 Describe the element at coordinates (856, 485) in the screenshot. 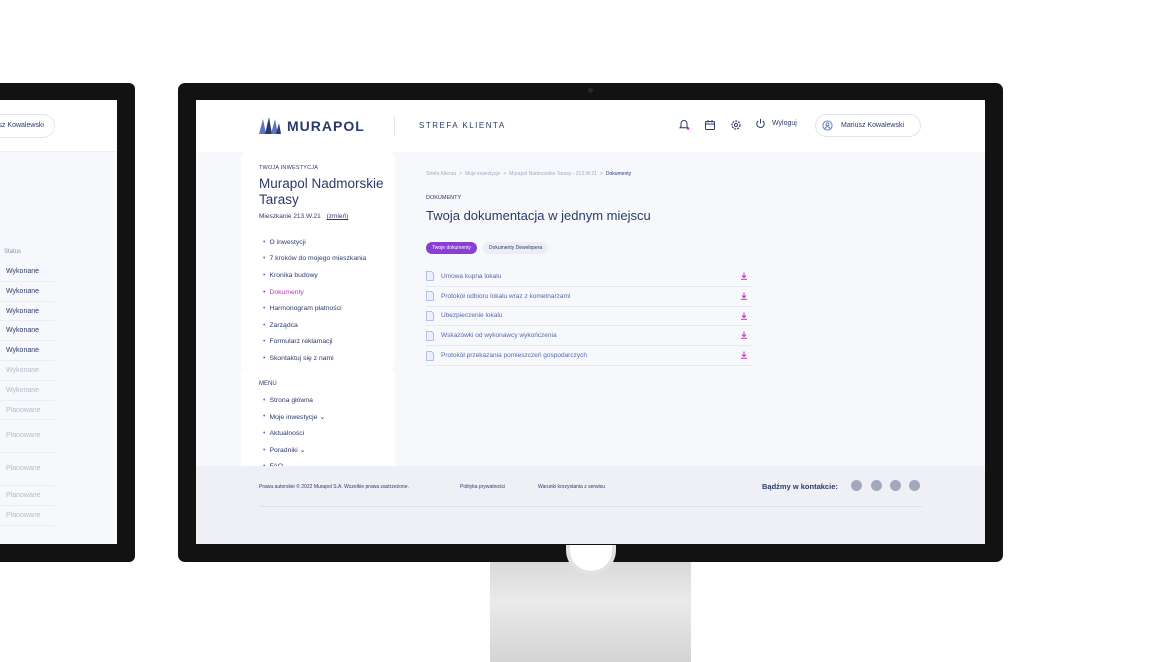

I see `twitter-icon` at that location.